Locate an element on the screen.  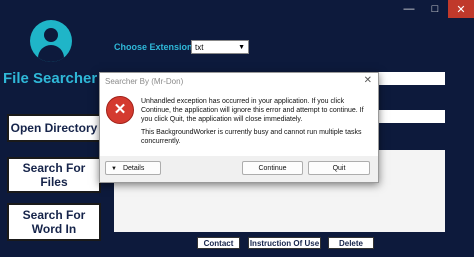
error-icon: ✕ is located at coordinates (120, 110).